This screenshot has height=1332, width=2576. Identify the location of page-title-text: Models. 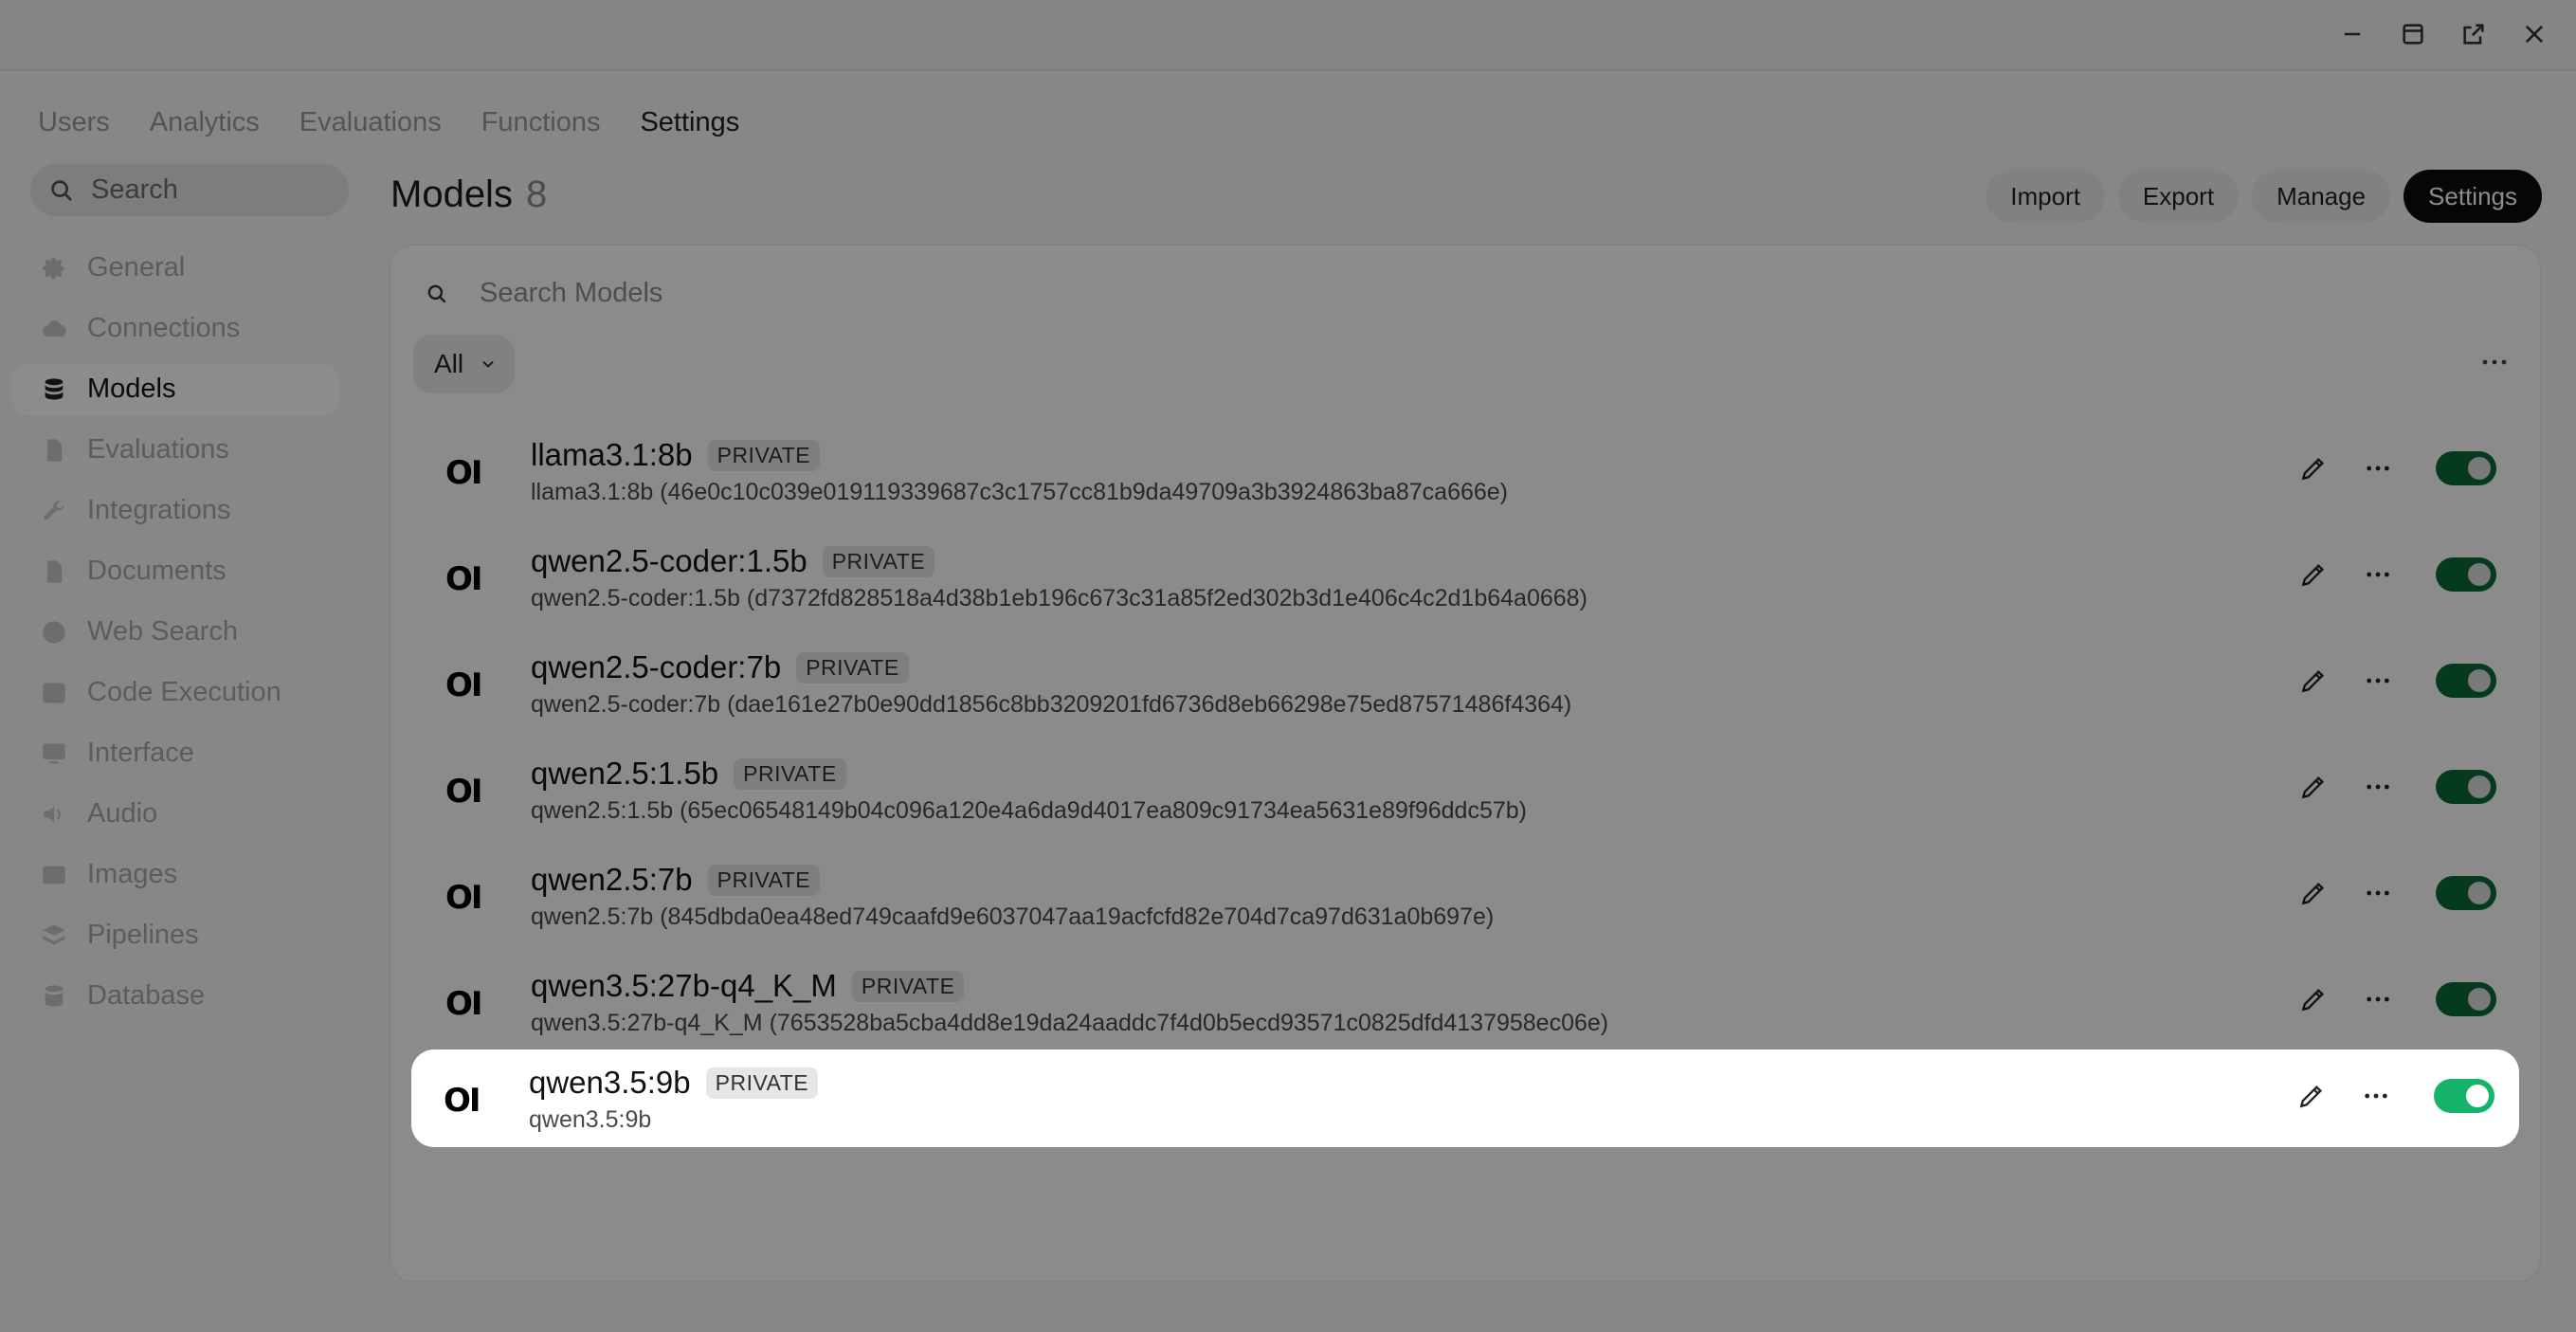
(451, 194).